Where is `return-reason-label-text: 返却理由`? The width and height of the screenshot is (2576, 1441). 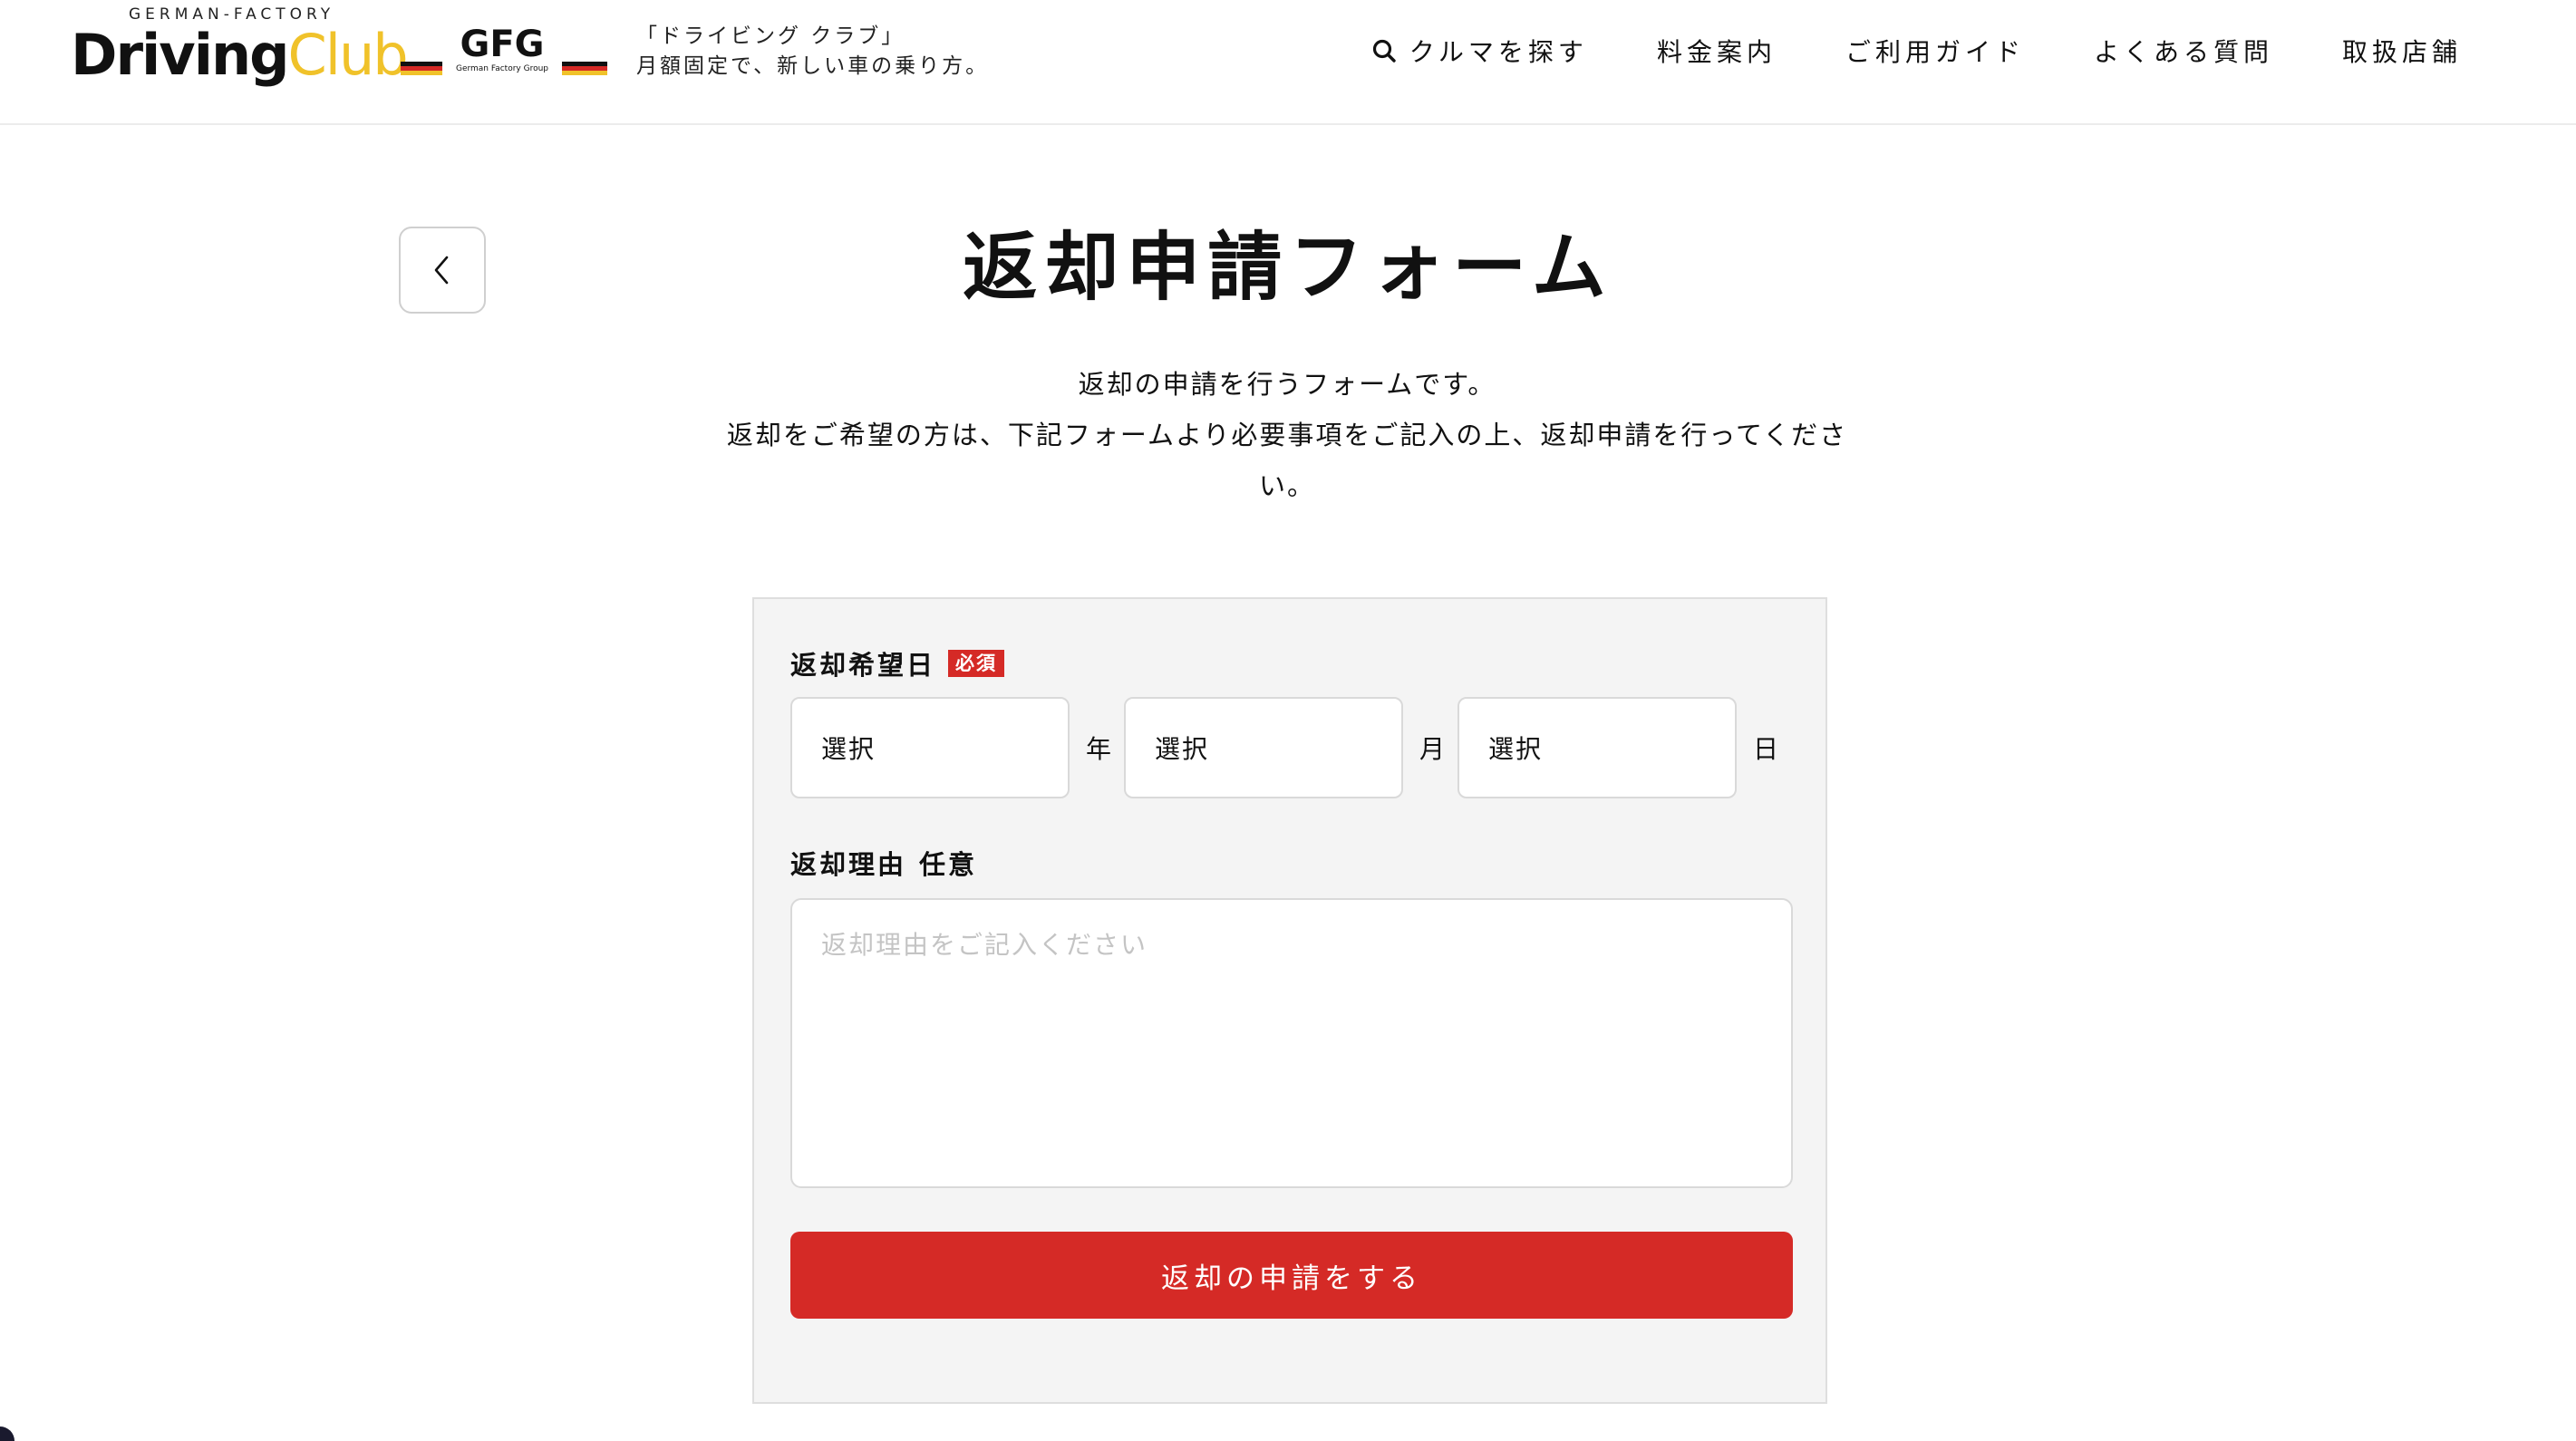 return-reason-label-text: 返却理由 is located at coordinates (848, 864).